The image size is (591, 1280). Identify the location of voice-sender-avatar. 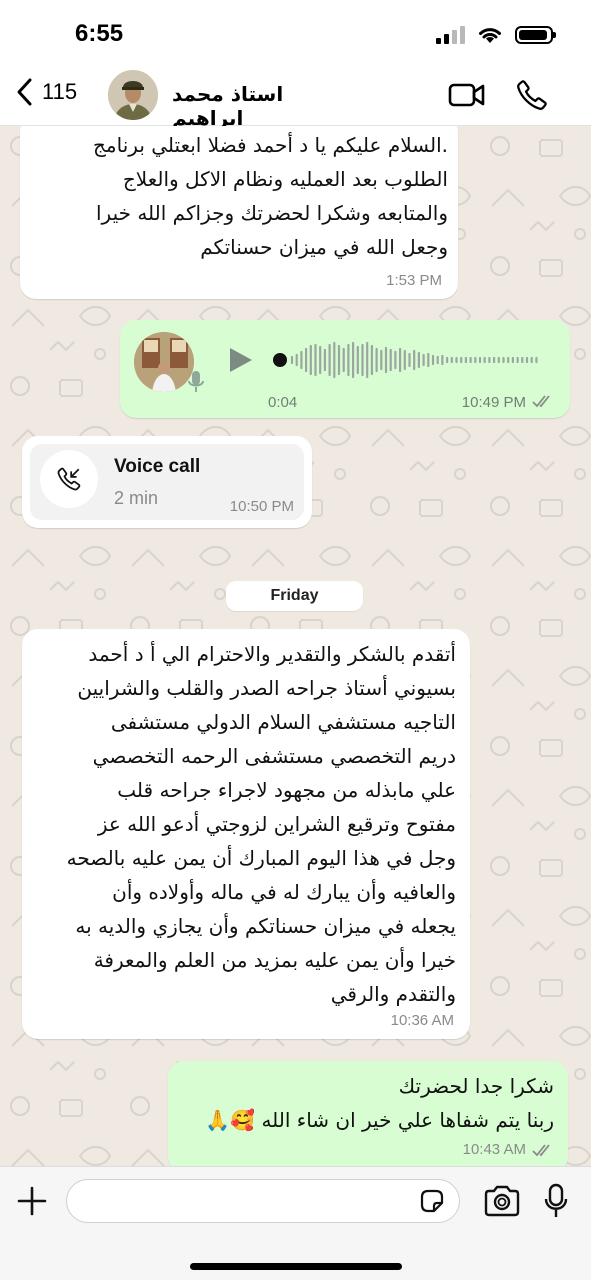
(164, 362).